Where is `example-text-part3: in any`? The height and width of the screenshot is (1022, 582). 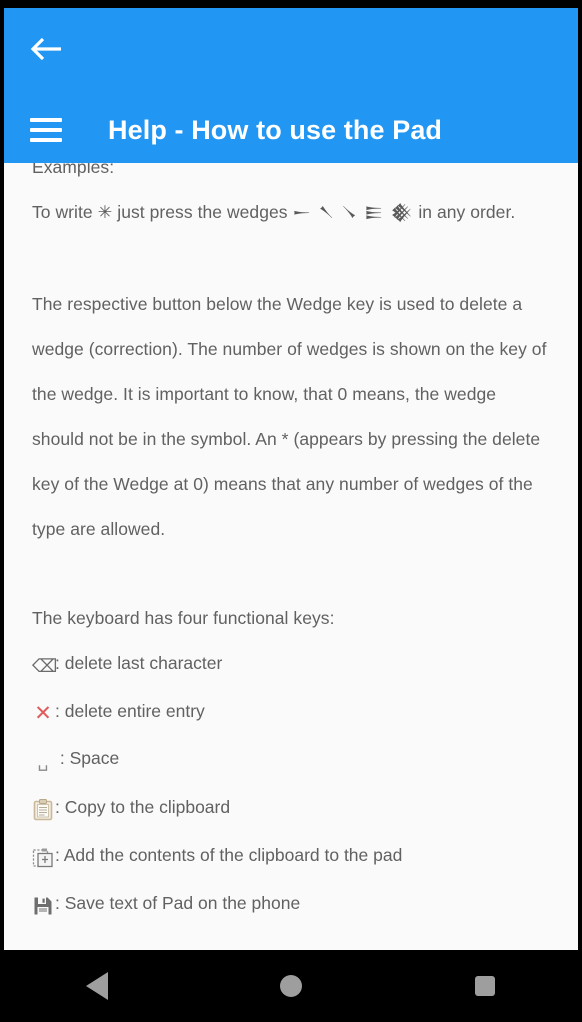 example-text-part3: in any is located at coordinates (442, 212).